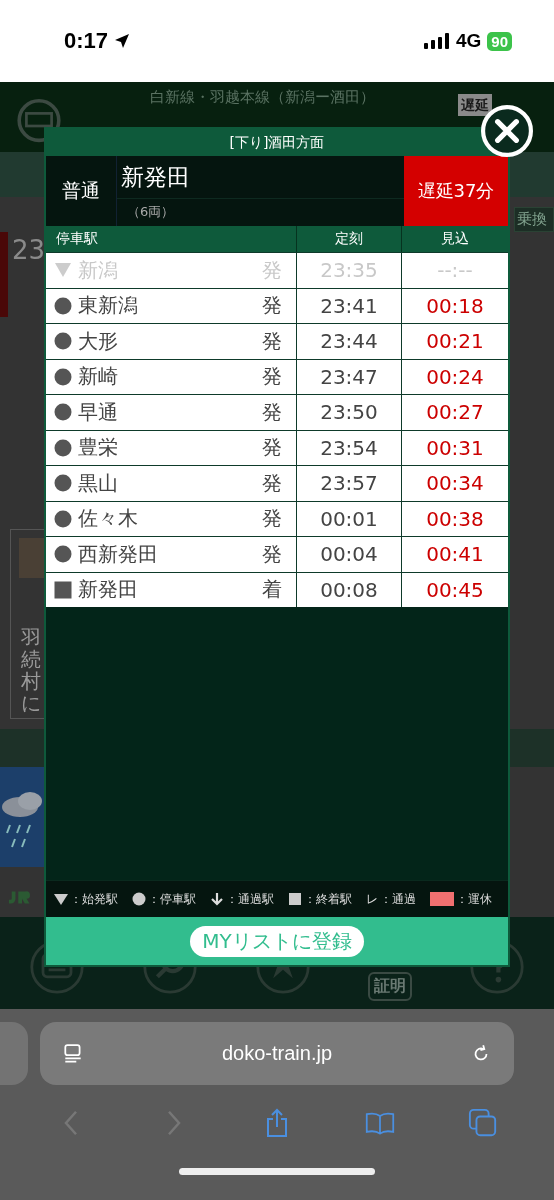 This screenshot has height=1200, width=554. Describe the element at coordinates (262, 97) in the screenshot. I see `route-title: 白新線・羽越本線（新潟ー酒田）` at that location.